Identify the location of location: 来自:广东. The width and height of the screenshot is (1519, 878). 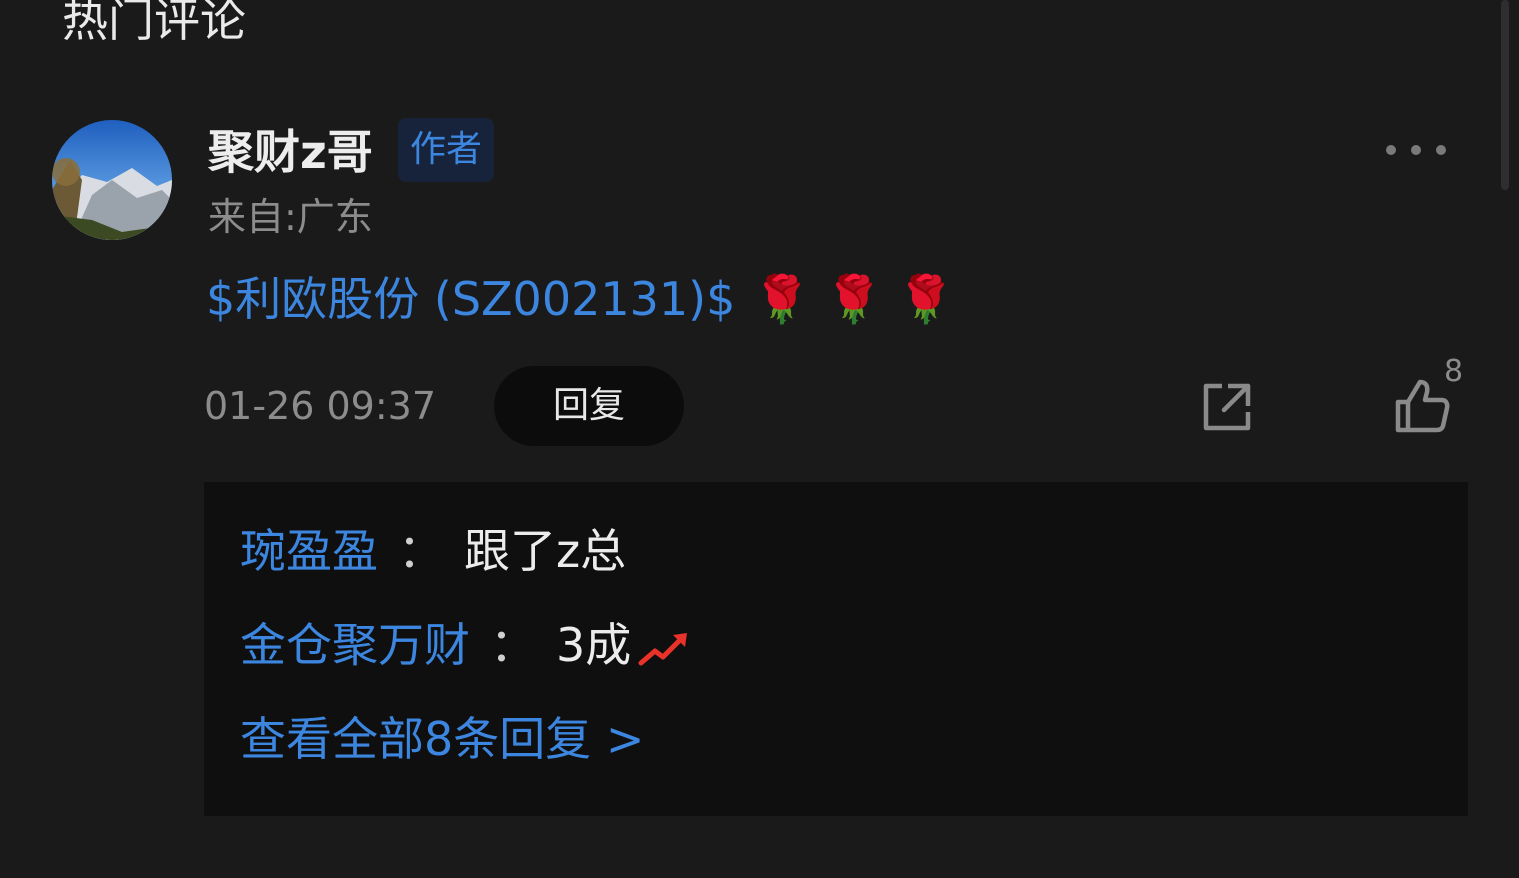
(290, 217).